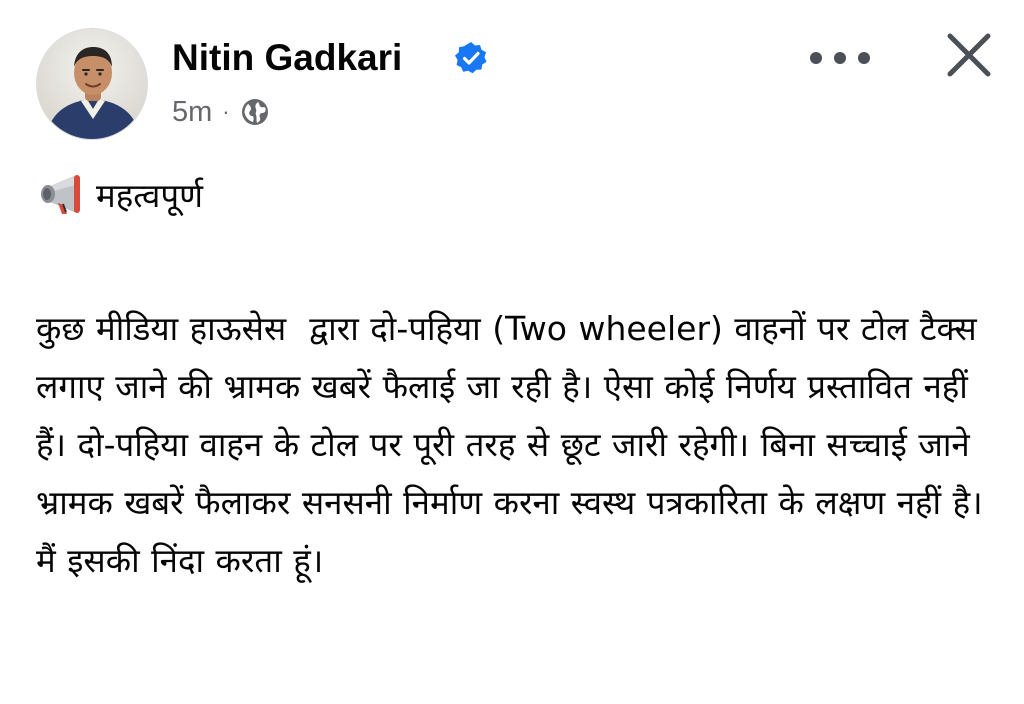 The height and width of the screenshot is (704, 1024). What do you see at coordinates (192, 112) in the screenshot?
I see `post-timestamp: 5m` at bounding box center [192, 112].